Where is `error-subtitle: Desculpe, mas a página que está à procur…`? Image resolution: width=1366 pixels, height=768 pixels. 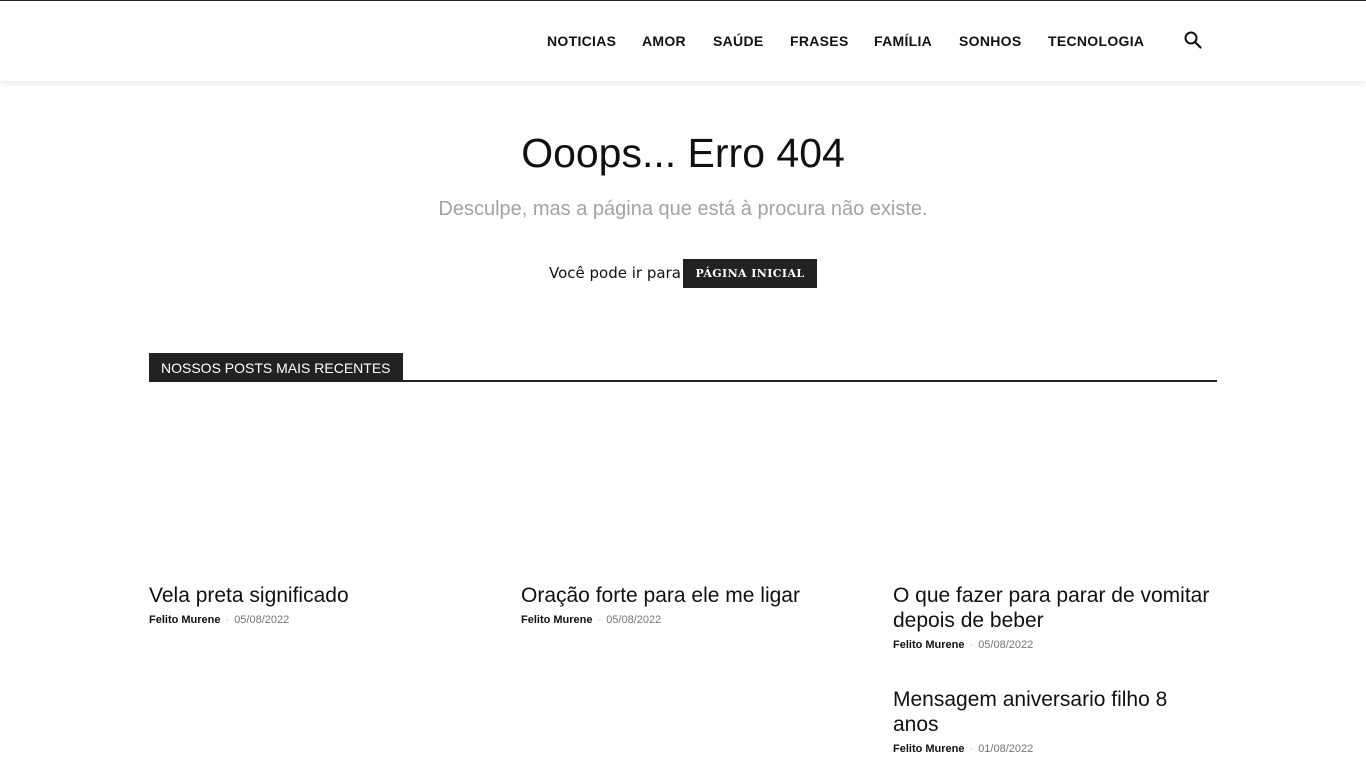 error-subtitle: Desculpe, mas a página que está à procur… is located at coordinates (683, 209).